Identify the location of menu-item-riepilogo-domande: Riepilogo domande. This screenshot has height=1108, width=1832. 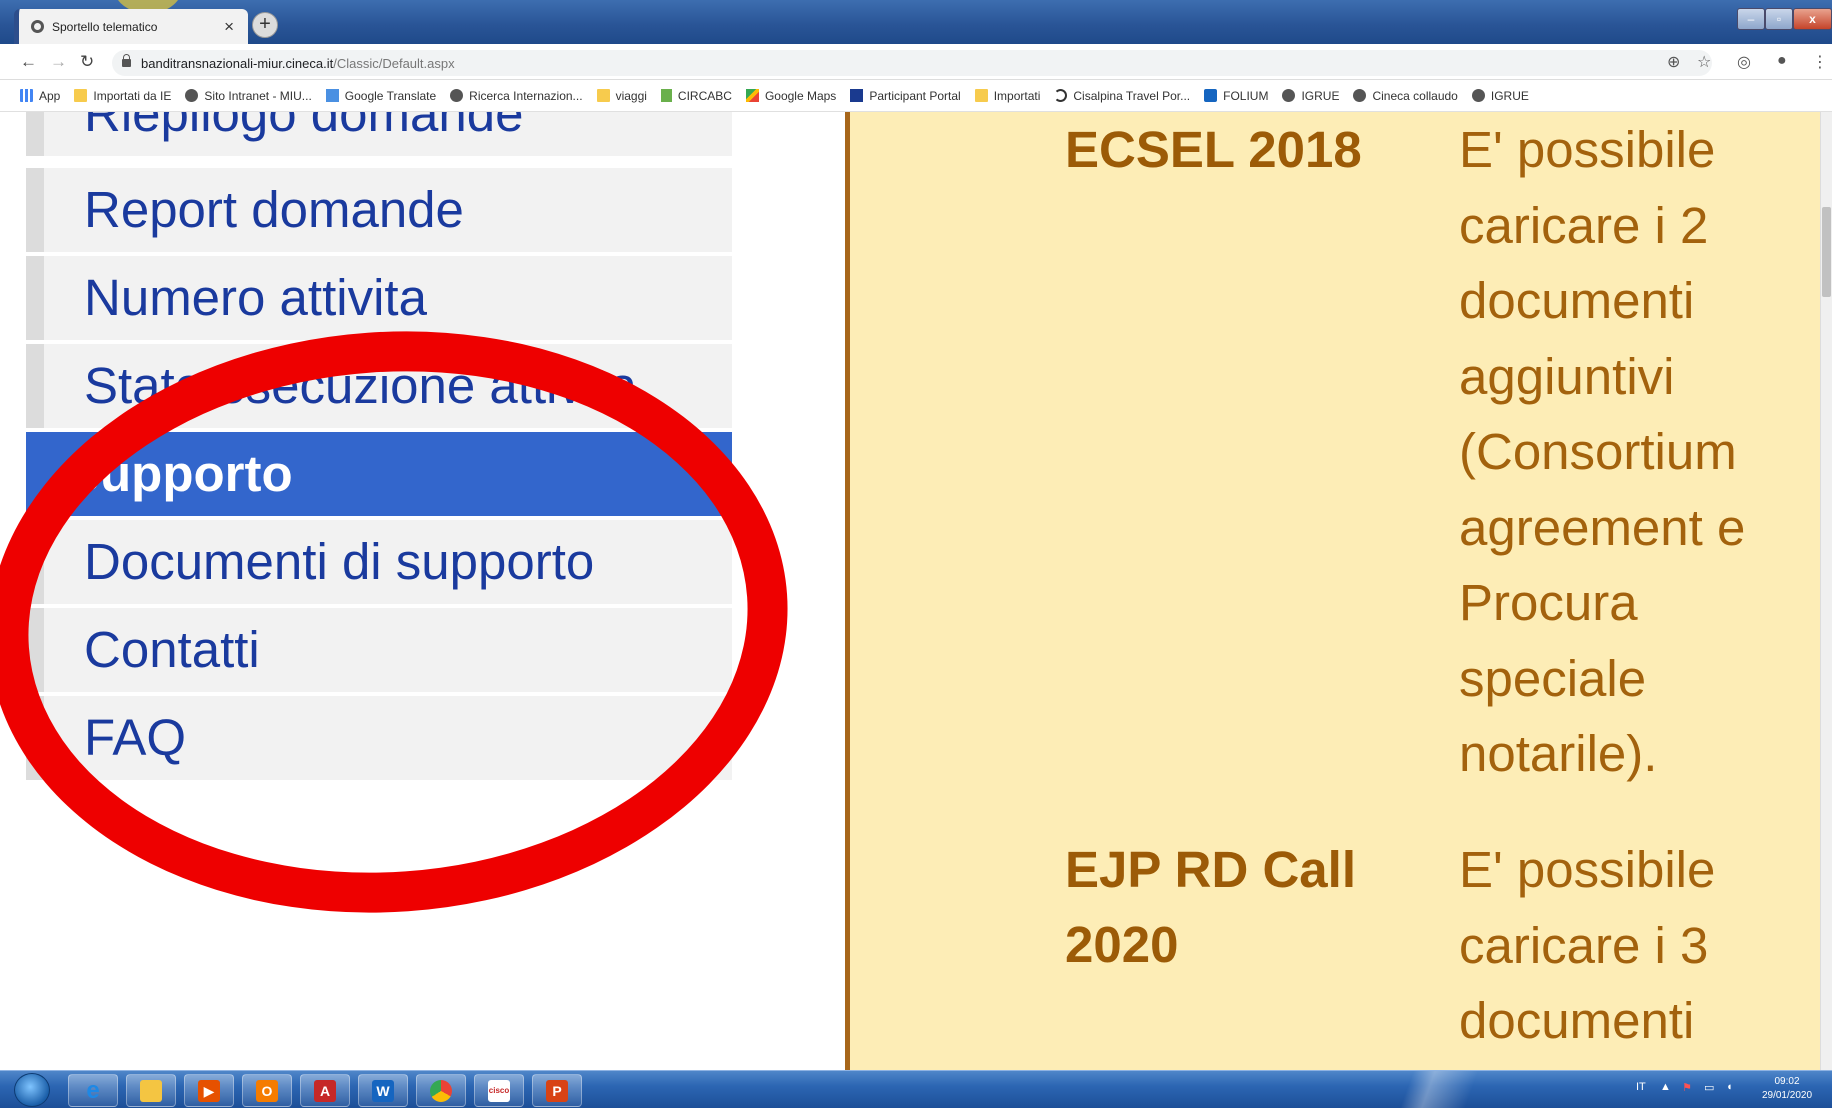
(379, 134).